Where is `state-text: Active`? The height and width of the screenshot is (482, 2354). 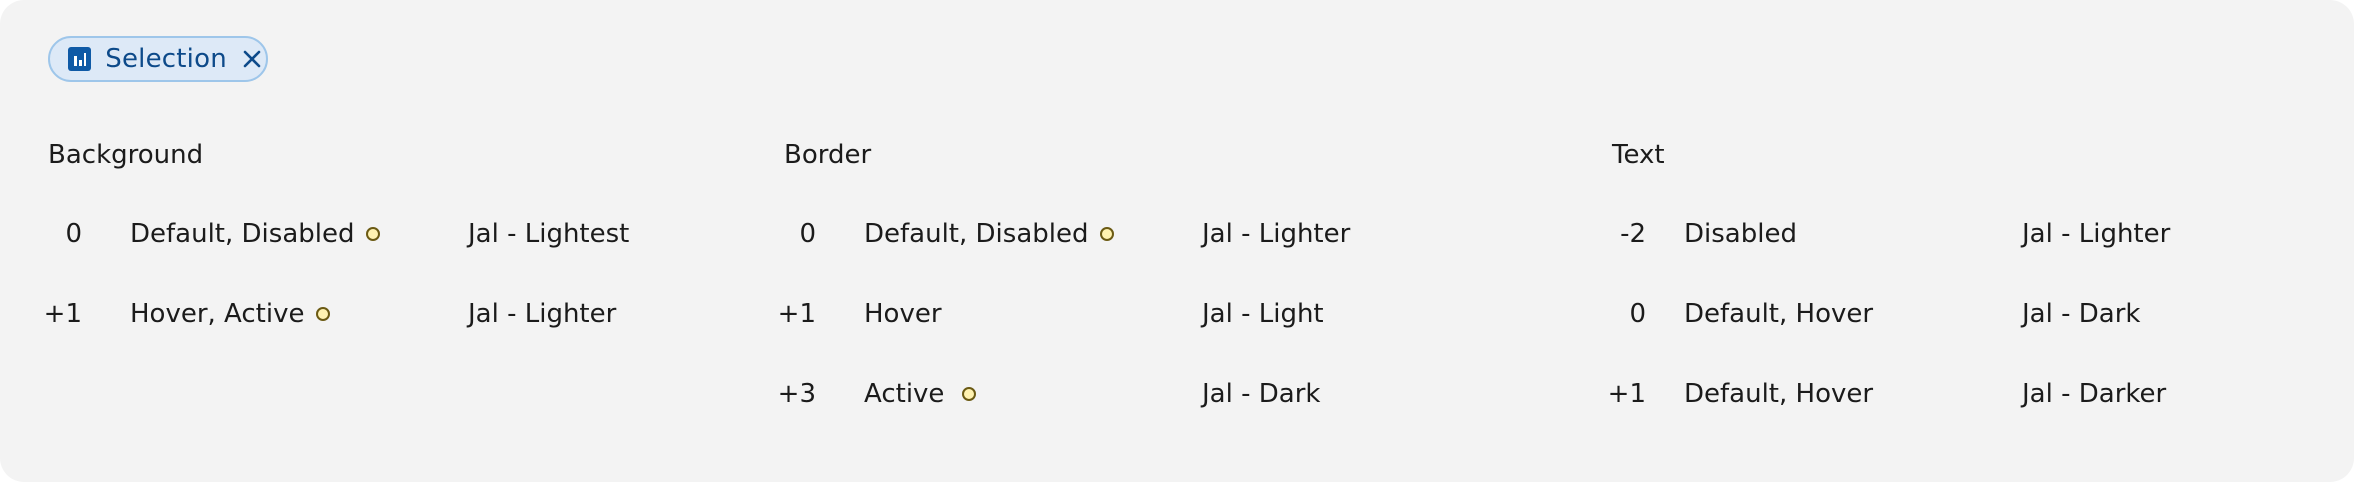 state-text: Active is located at coordinates (904, 394).